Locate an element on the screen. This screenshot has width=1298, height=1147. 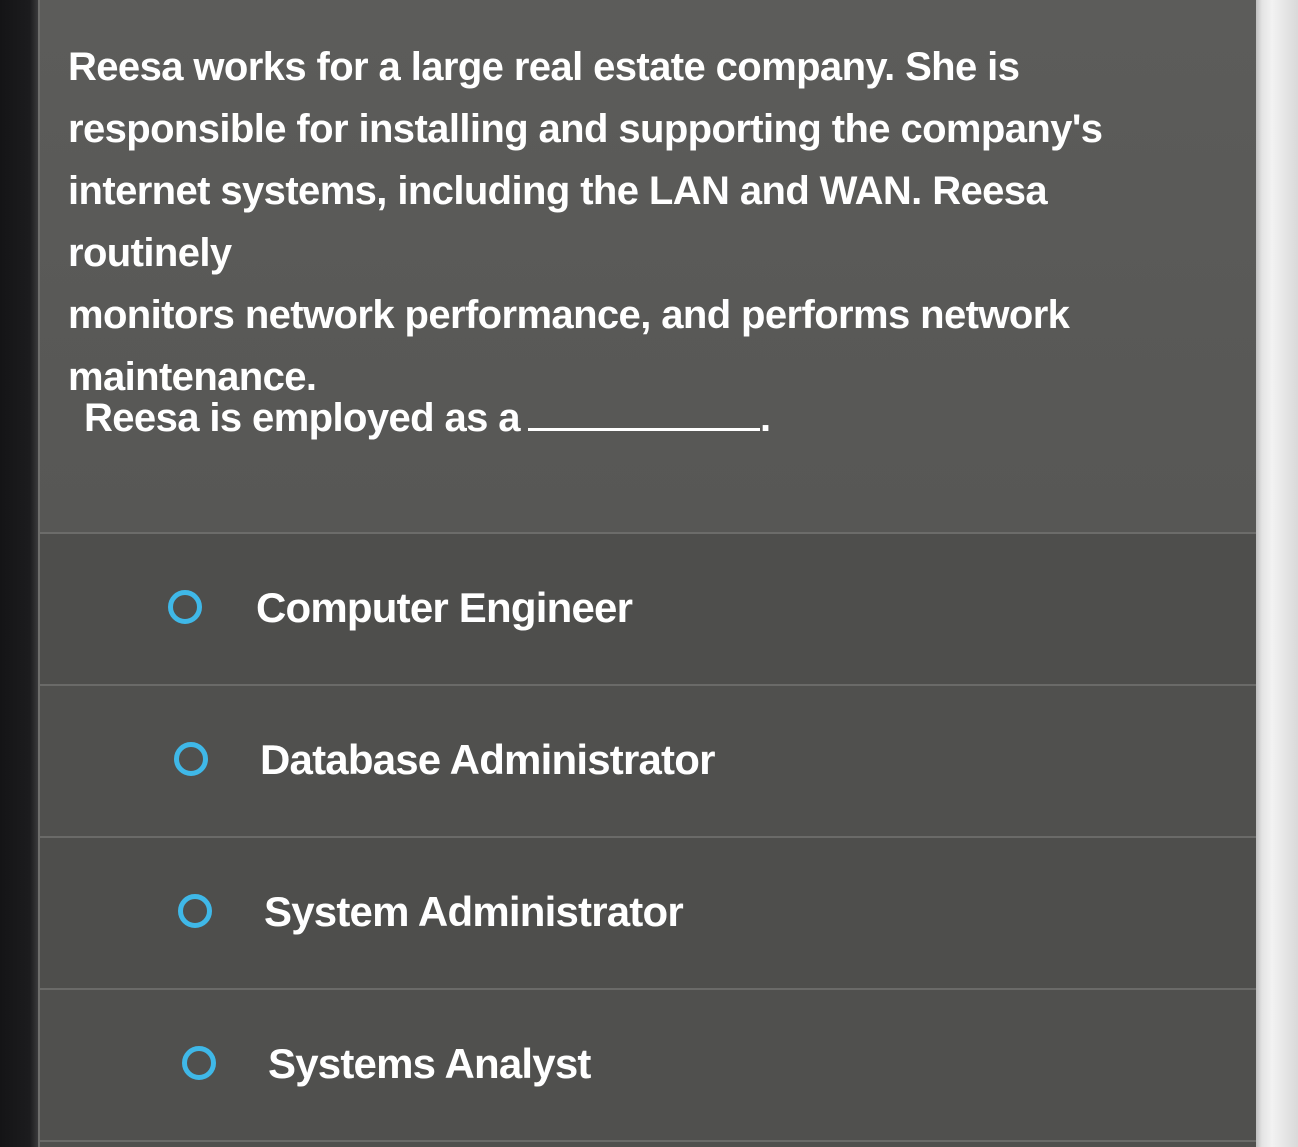
question-prompt: Reesa is employed as a. is located at coordinates (427, 416).